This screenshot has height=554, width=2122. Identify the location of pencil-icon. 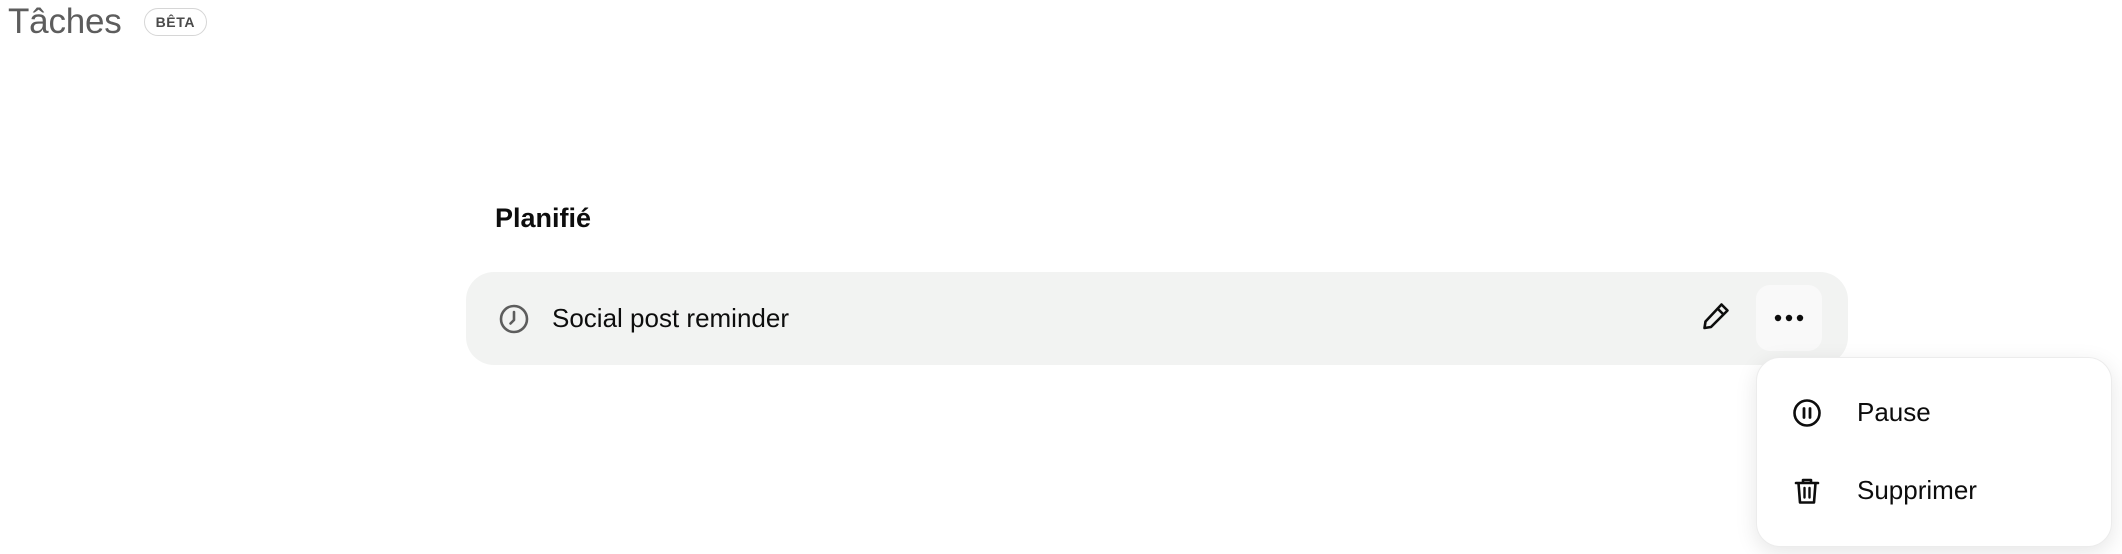
(1716, 318).